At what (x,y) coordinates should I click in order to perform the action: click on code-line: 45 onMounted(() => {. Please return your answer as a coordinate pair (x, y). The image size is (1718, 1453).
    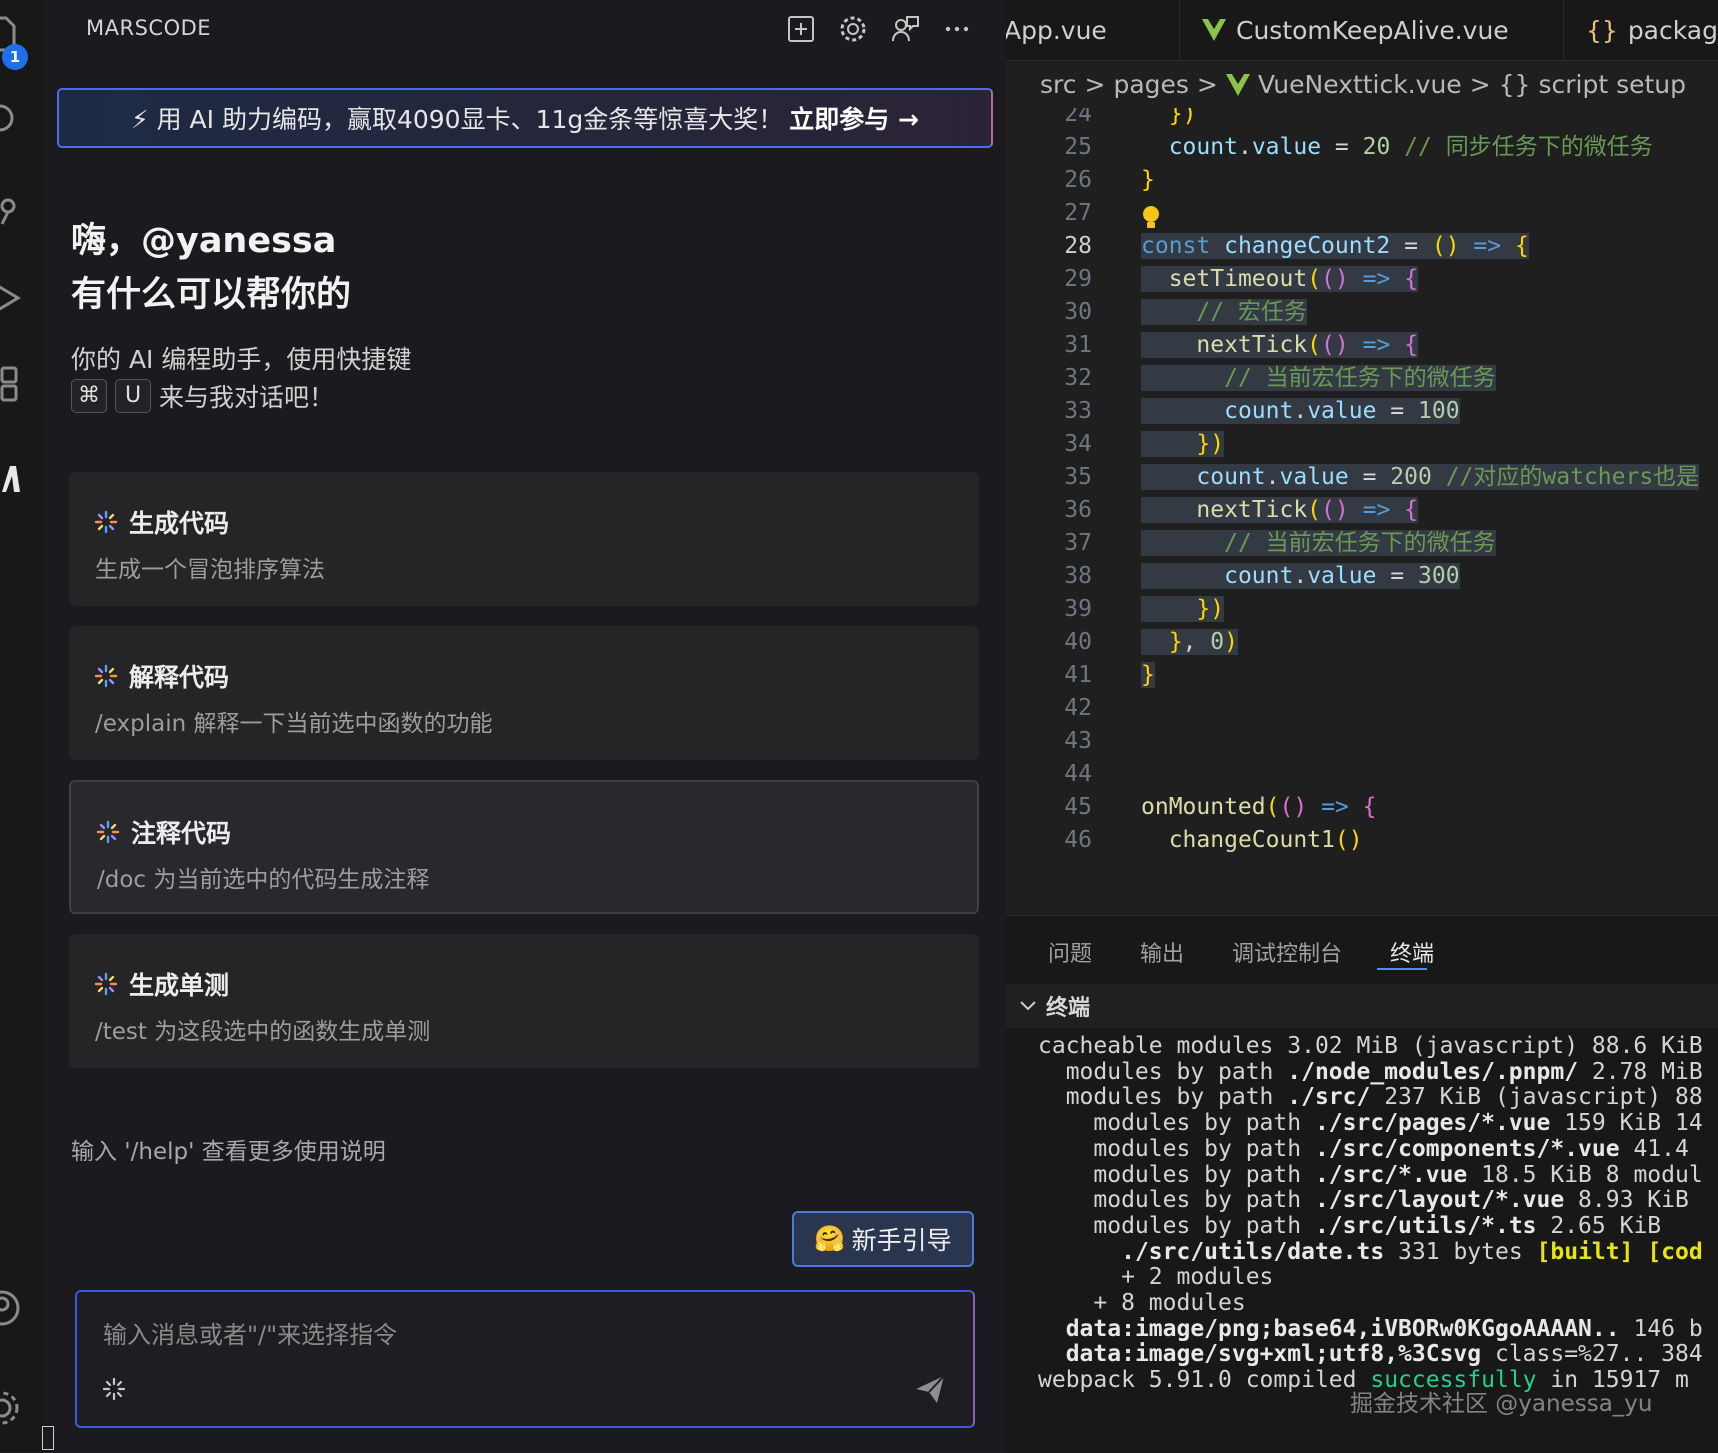
    Looking at the image, I should click on (1362, 807).